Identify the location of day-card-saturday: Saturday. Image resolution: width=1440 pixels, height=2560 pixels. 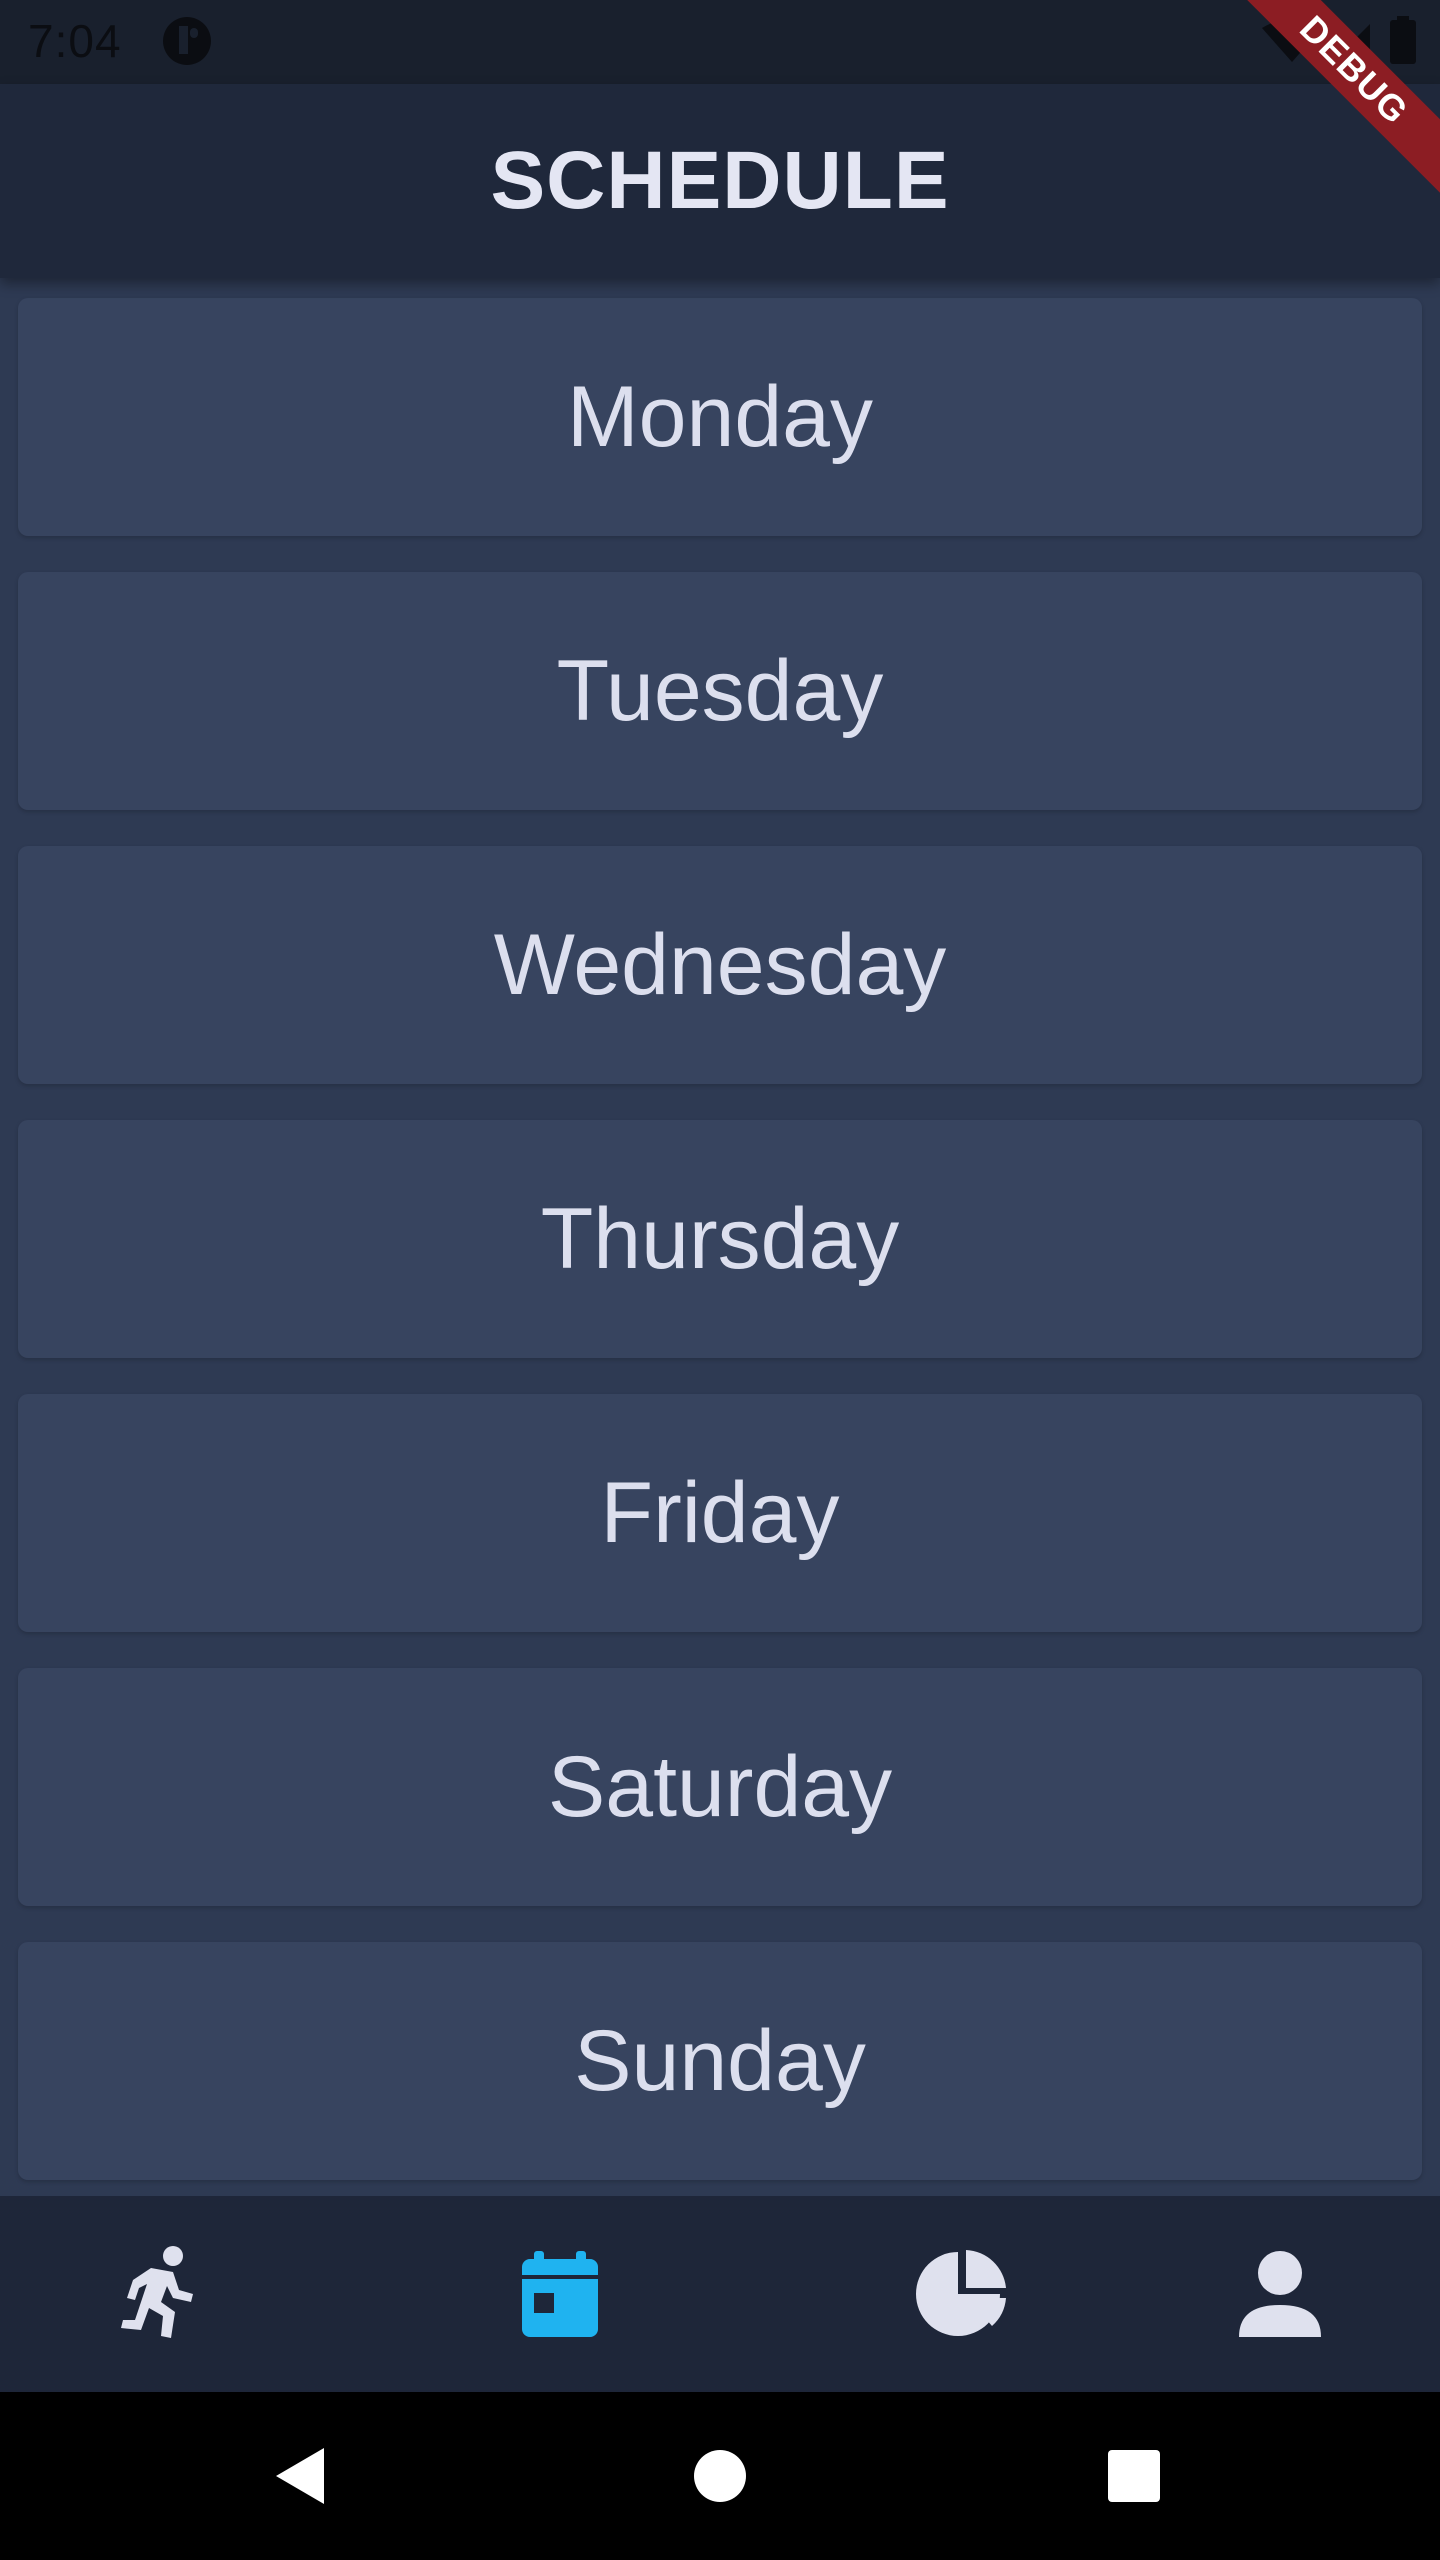
(720, 1787).